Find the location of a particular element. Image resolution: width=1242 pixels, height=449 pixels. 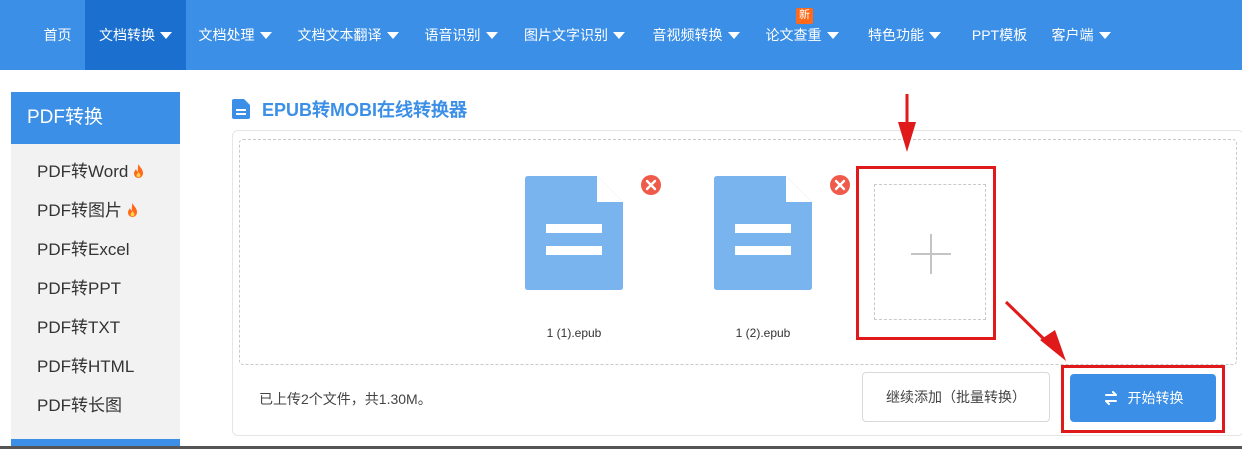

nav-item-label: 首页 is located at coordinates (57, 35).